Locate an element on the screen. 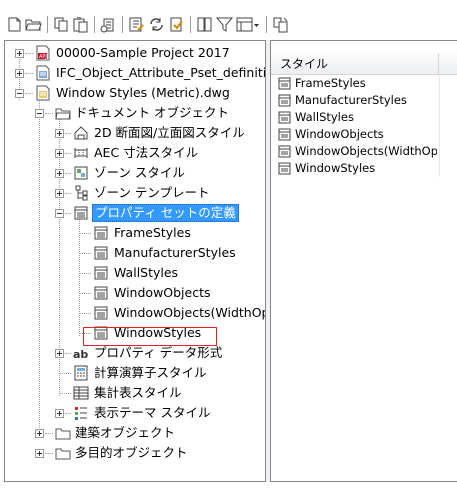  tree-item-label: 2D 断面図/立面図スタイル is located at coordinates (169, 132).